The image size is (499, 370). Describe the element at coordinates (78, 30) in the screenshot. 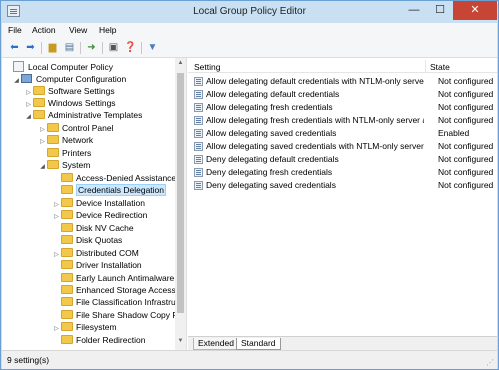

I see `menu-view: View` at that location.